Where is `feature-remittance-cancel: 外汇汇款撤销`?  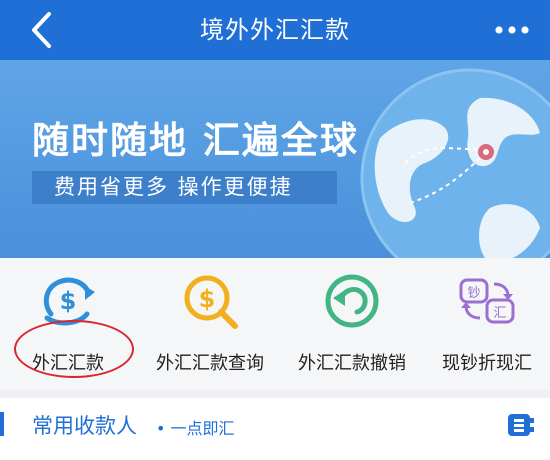
feature-remittance-cancel: 外汇汇款撤销 is located at coordinates (352, 324).